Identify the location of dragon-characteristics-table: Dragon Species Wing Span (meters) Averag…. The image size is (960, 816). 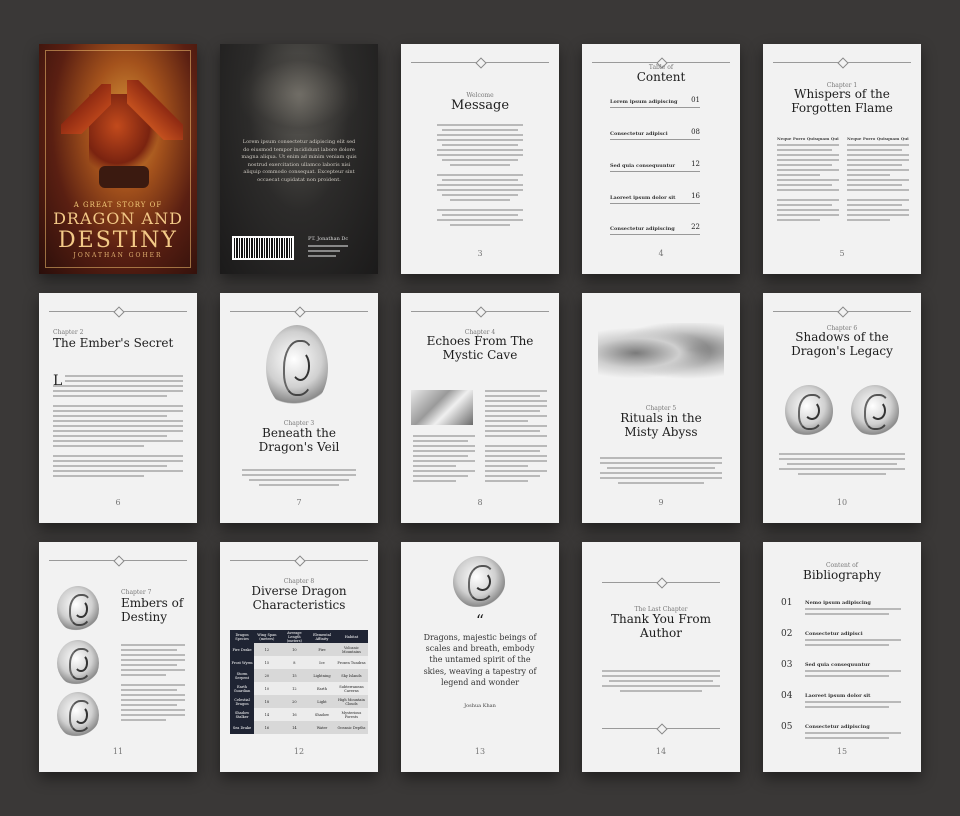
(299, 682).